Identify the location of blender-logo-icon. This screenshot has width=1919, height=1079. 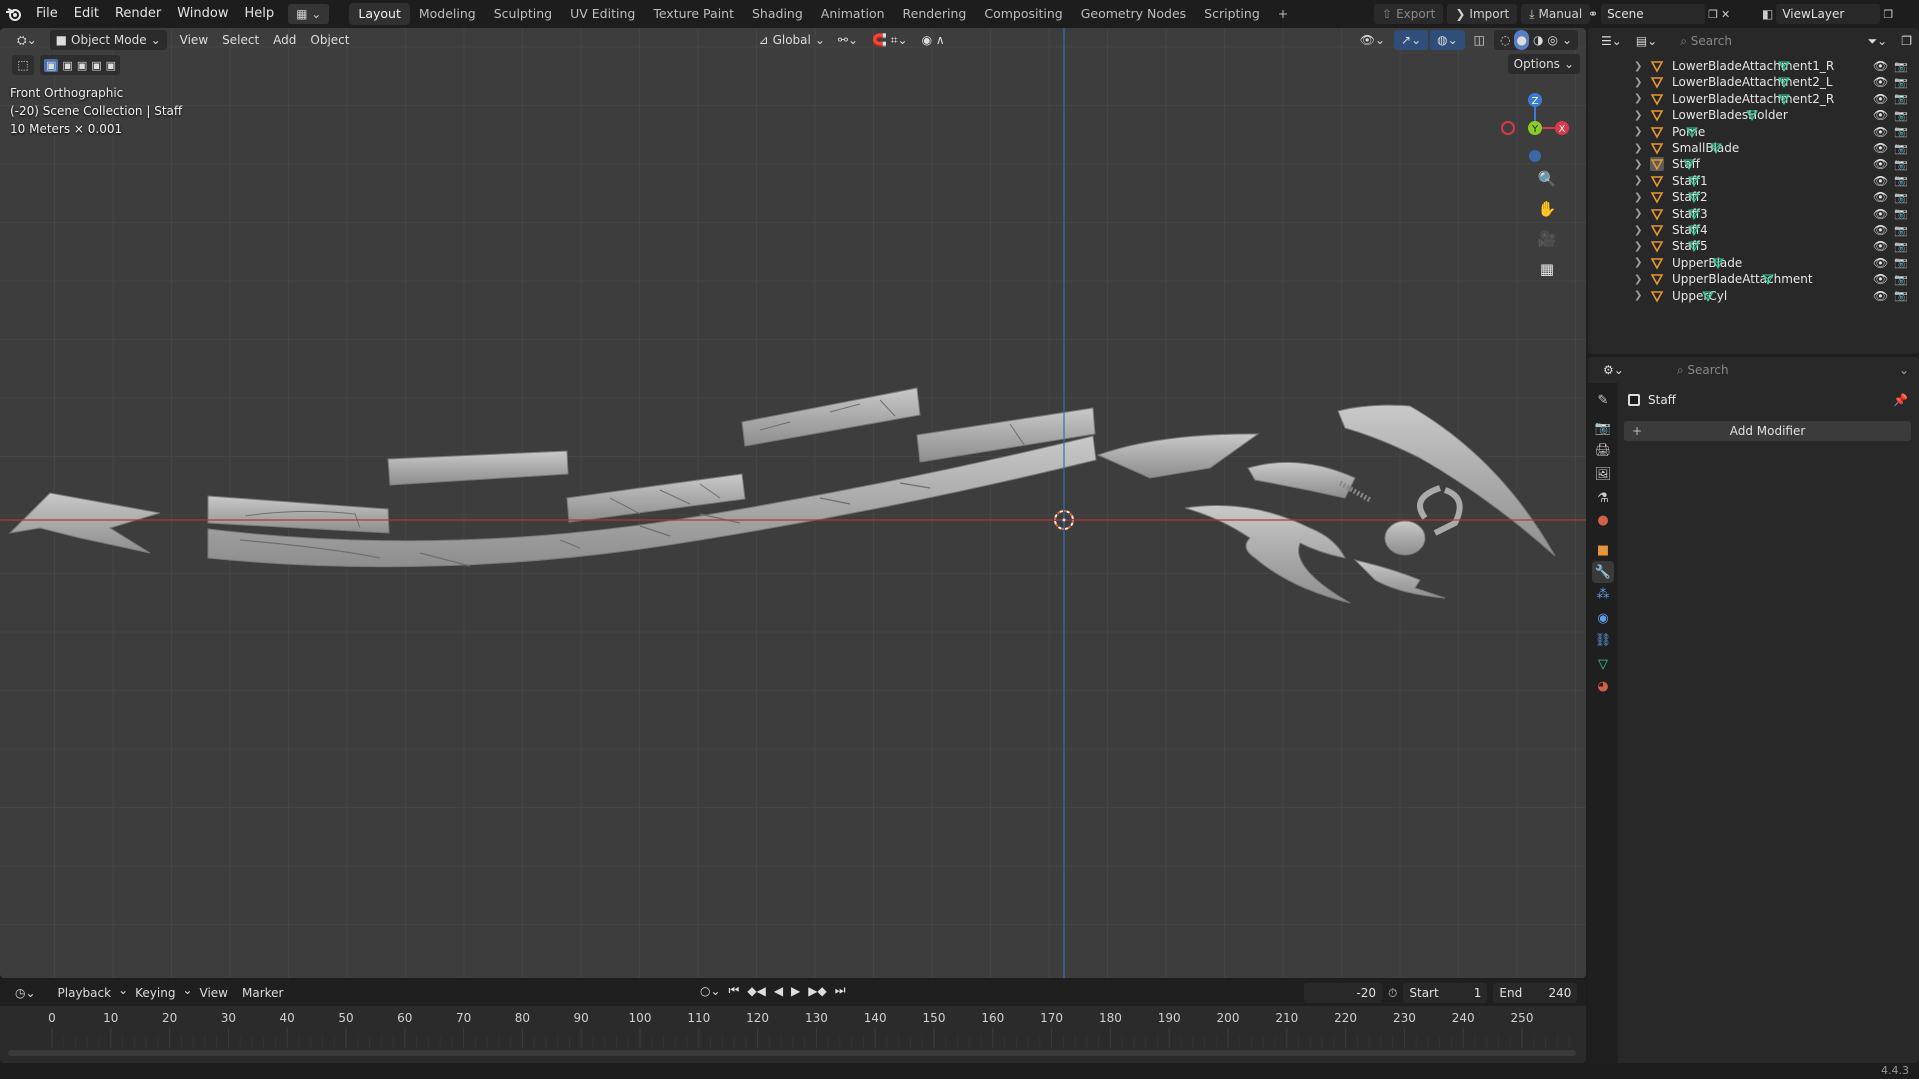
(14, 14).